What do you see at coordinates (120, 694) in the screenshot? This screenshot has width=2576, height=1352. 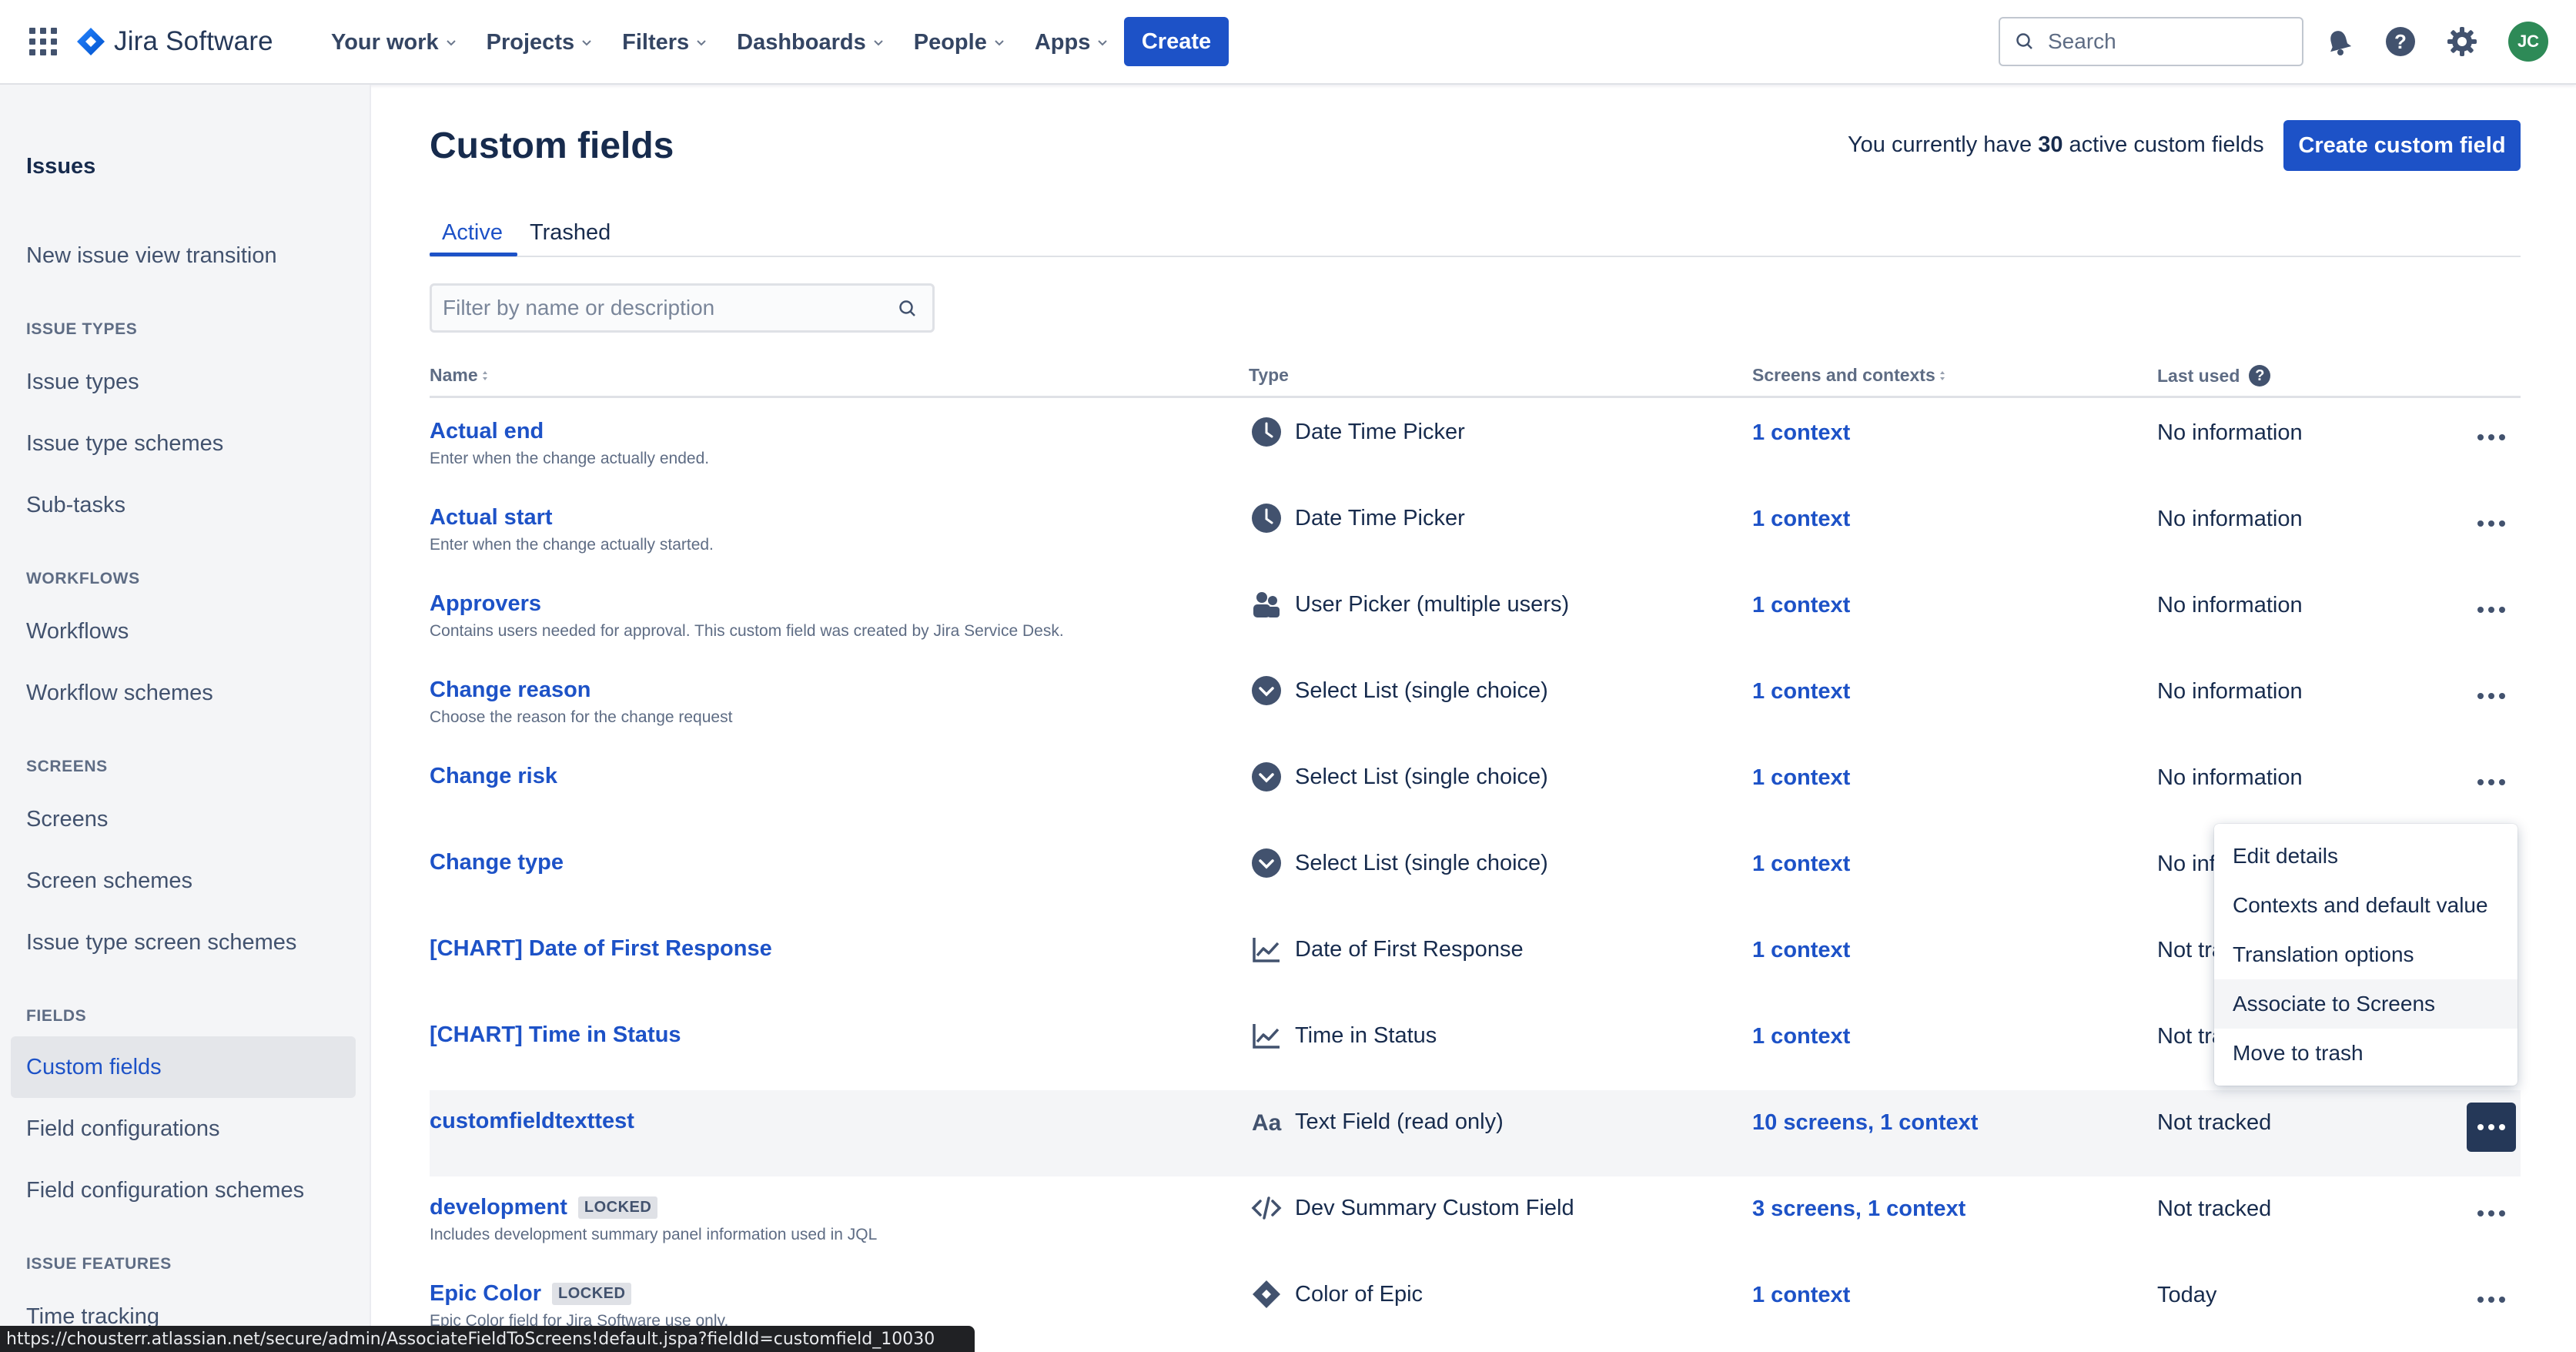 I see `sidebar-item-workflow-schemes: Workflow schemes` at bounding box center [120, 694].